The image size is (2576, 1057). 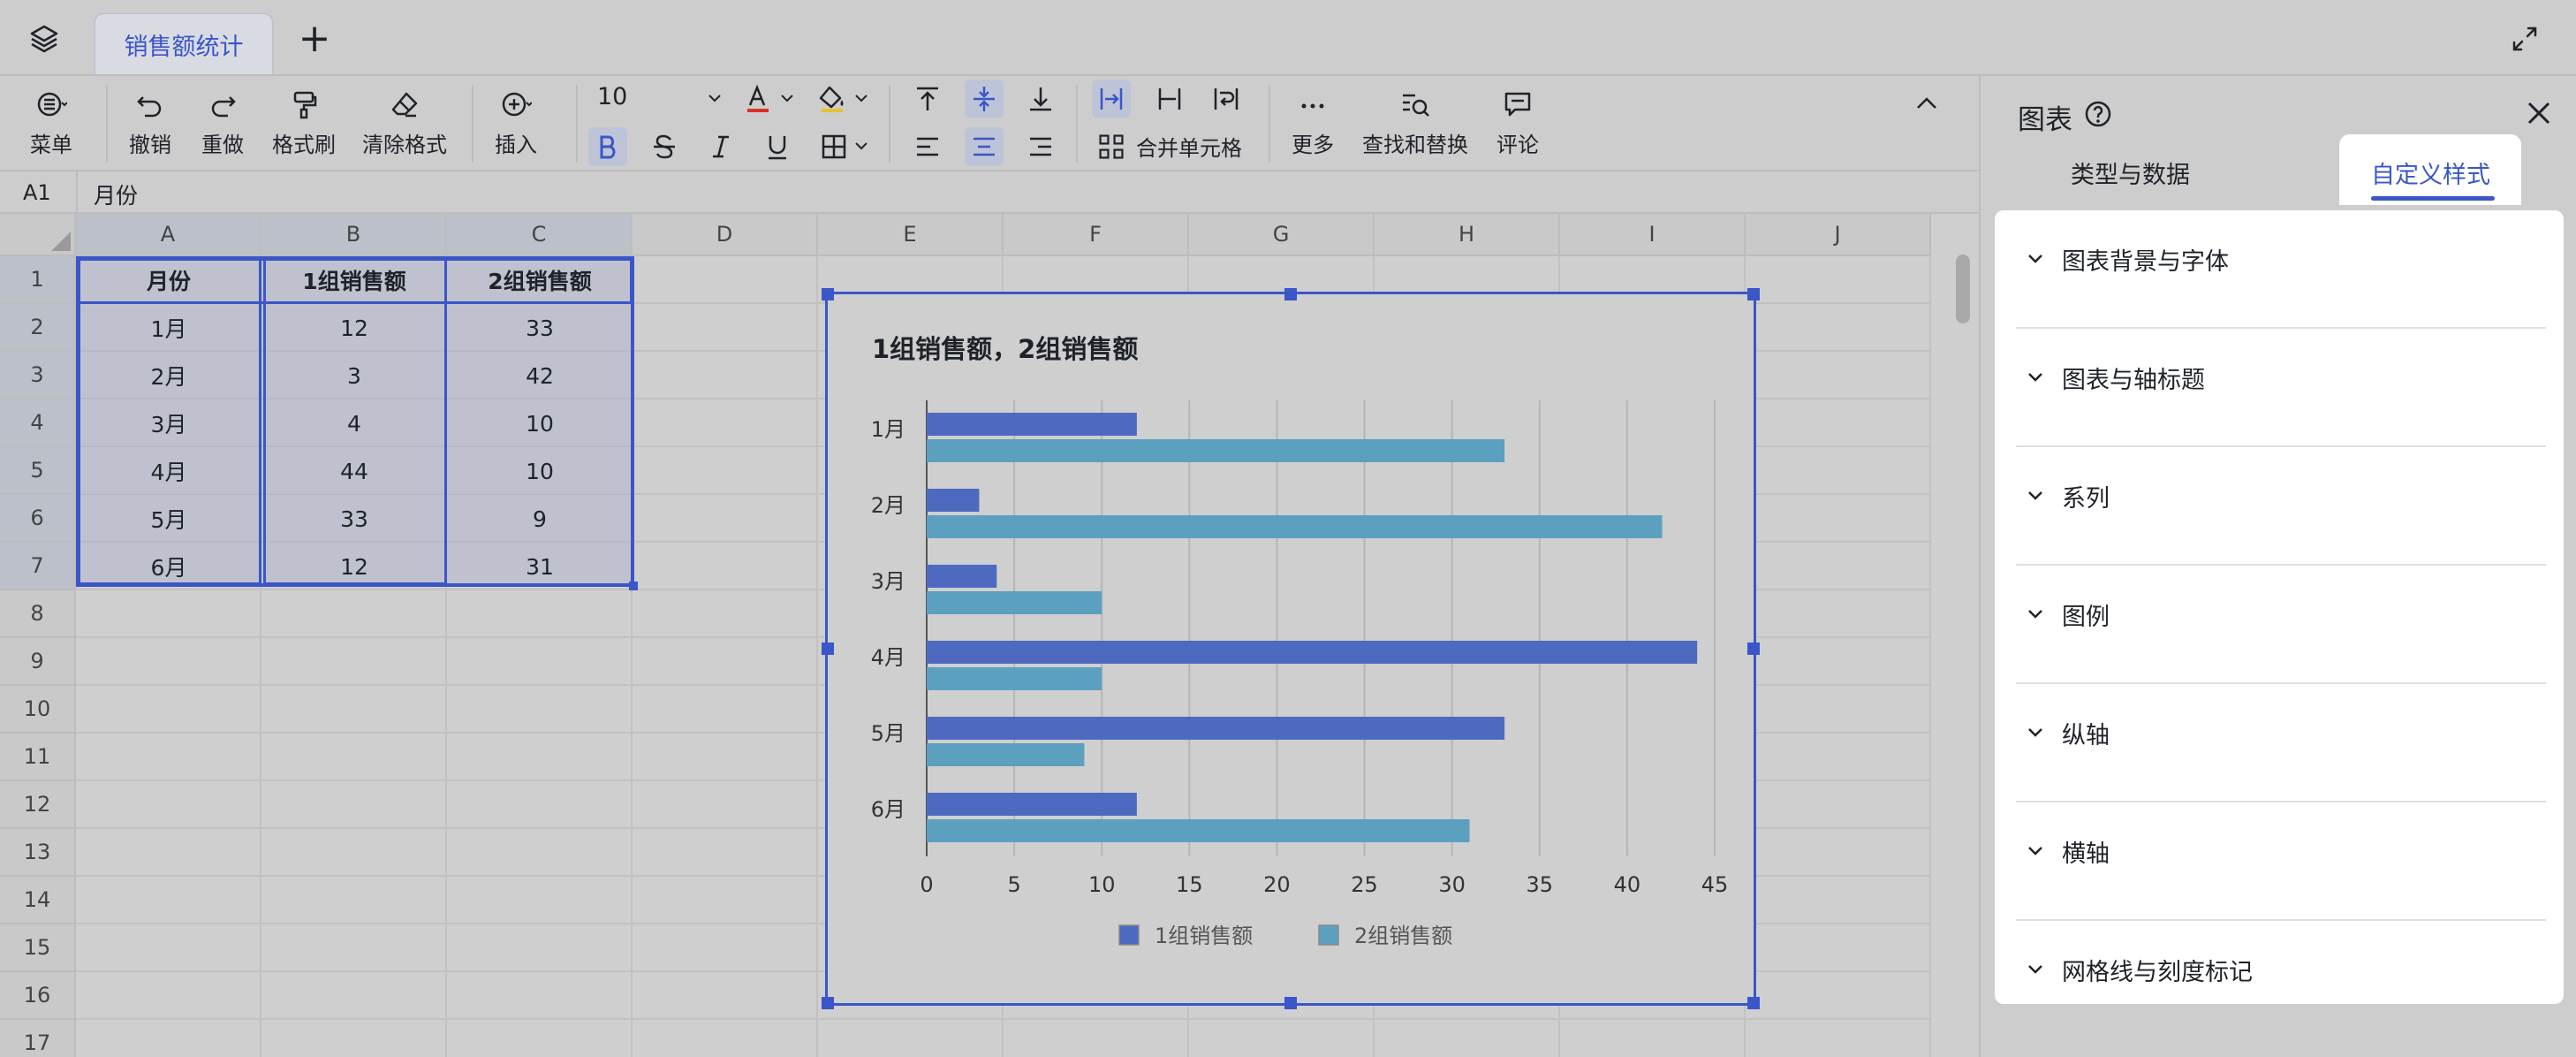 What do you see at coordinates (1111, 99) in the screenshot?
I see `text-overflow-icon` at bounding box center [1111, 99].